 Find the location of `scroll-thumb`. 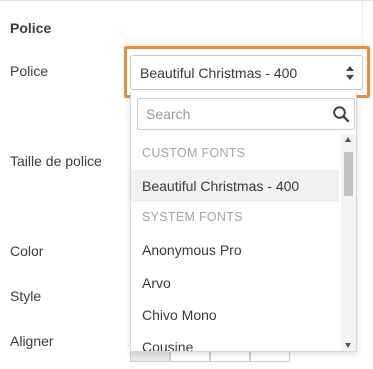

scroll-thumb is located at coordinates (348, 174).